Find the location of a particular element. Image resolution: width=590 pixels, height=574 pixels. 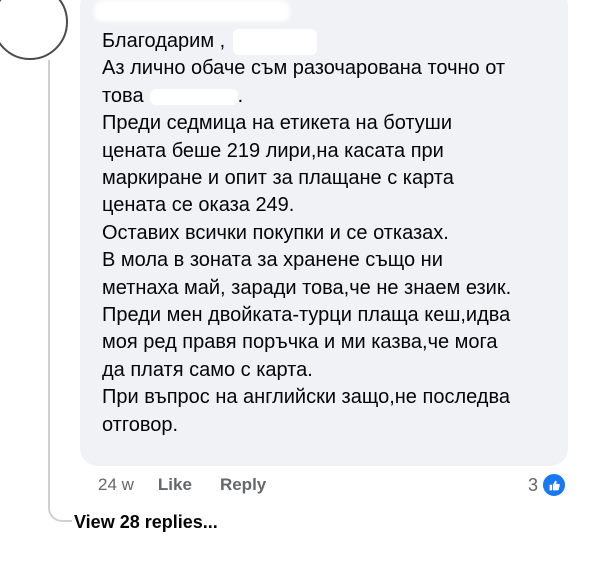

comment-actions: 24 w Like Reply is located at coordinates (182, 485).